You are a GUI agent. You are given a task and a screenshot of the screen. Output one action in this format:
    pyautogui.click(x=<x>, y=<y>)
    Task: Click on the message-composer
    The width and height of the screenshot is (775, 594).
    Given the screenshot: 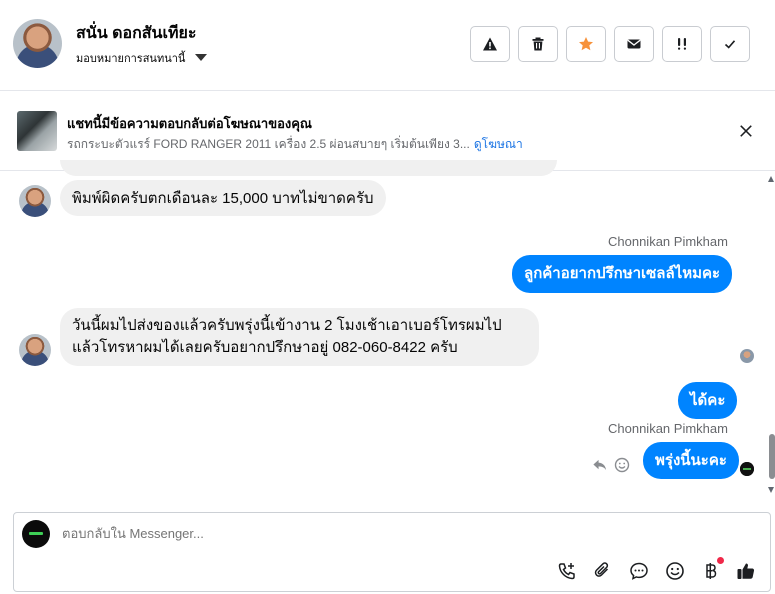 What is the action you would take?
    pyautogui.click(x=392, y=552)
    